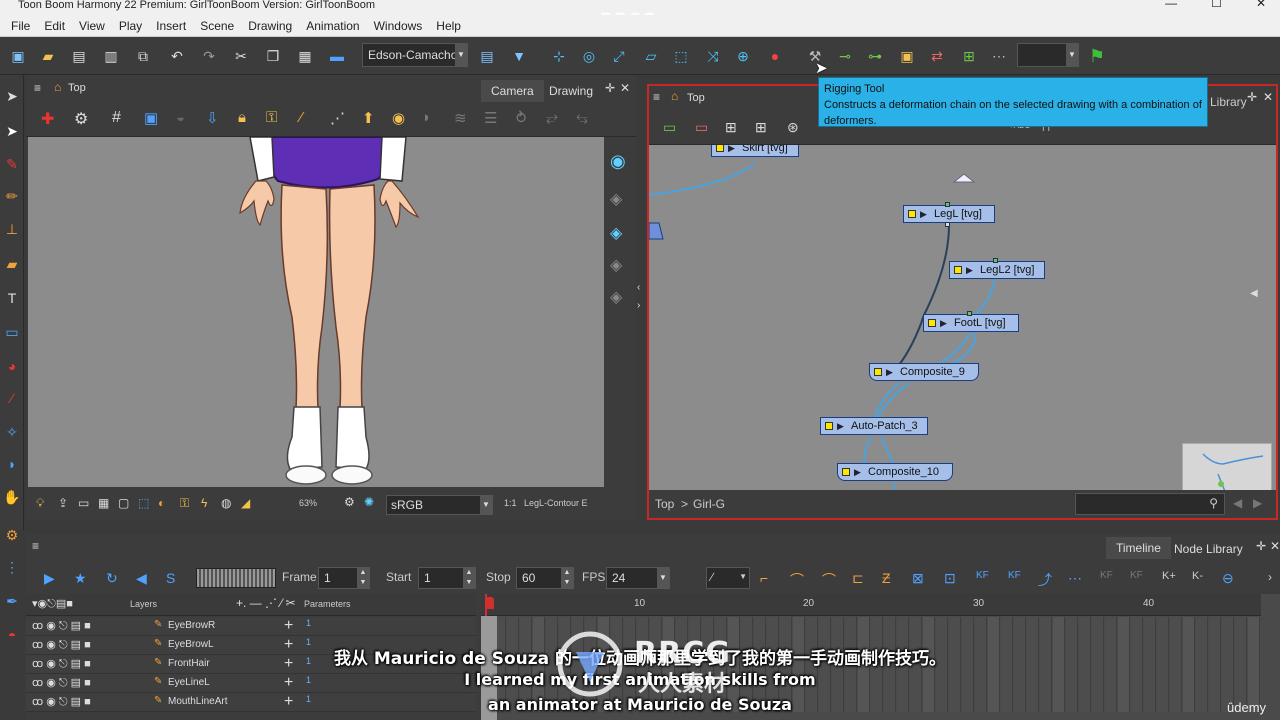  I want to click on minimize-icon: —, so click(1171, 4).